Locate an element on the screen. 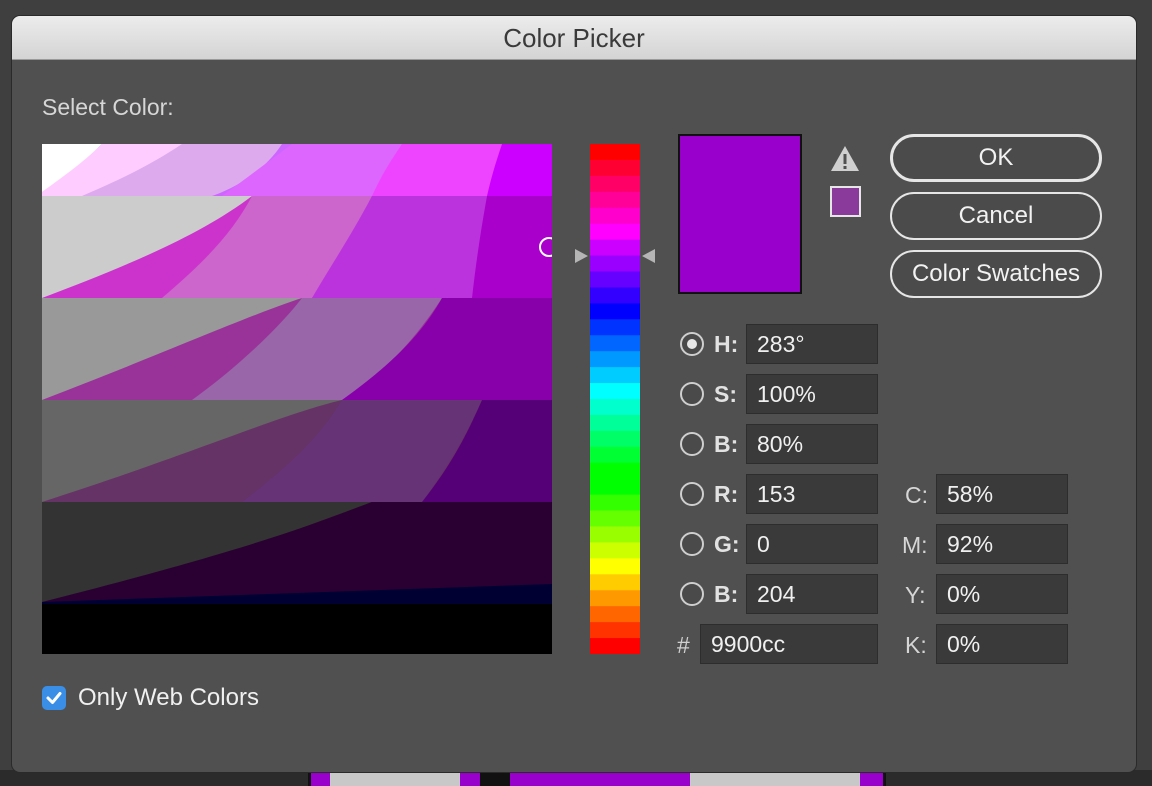 This screenshot has height=786, width=1152. only-web-colors-checkbox is located at coordinates (54, 698).